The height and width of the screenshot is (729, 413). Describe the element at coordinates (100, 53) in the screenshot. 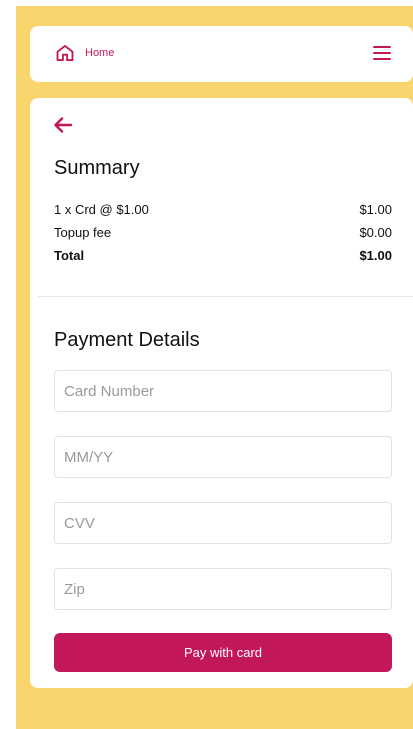

I see `home-label: Home` at that location.